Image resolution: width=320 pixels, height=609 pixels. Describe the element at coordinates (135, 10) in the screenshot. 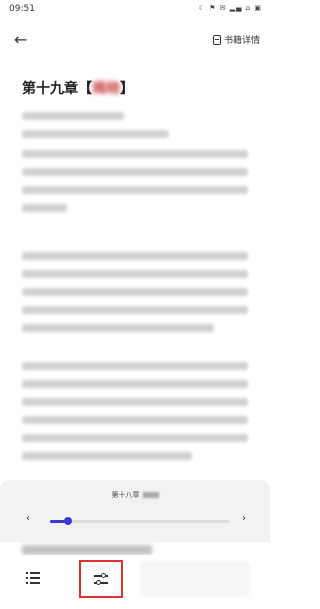

I see `status-bar: 09:51 ☾ ⚑ ✉ ▂▄ ⌂ ▣` at that location.